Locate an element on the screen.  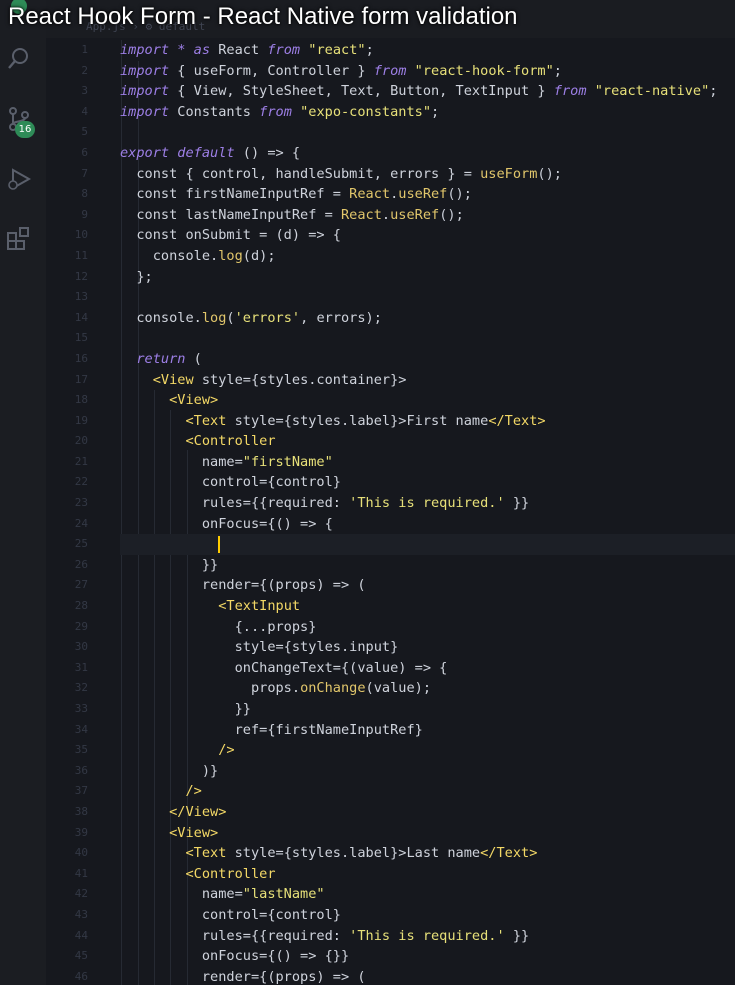
code-line: )} is located at coordinates (427, 771).